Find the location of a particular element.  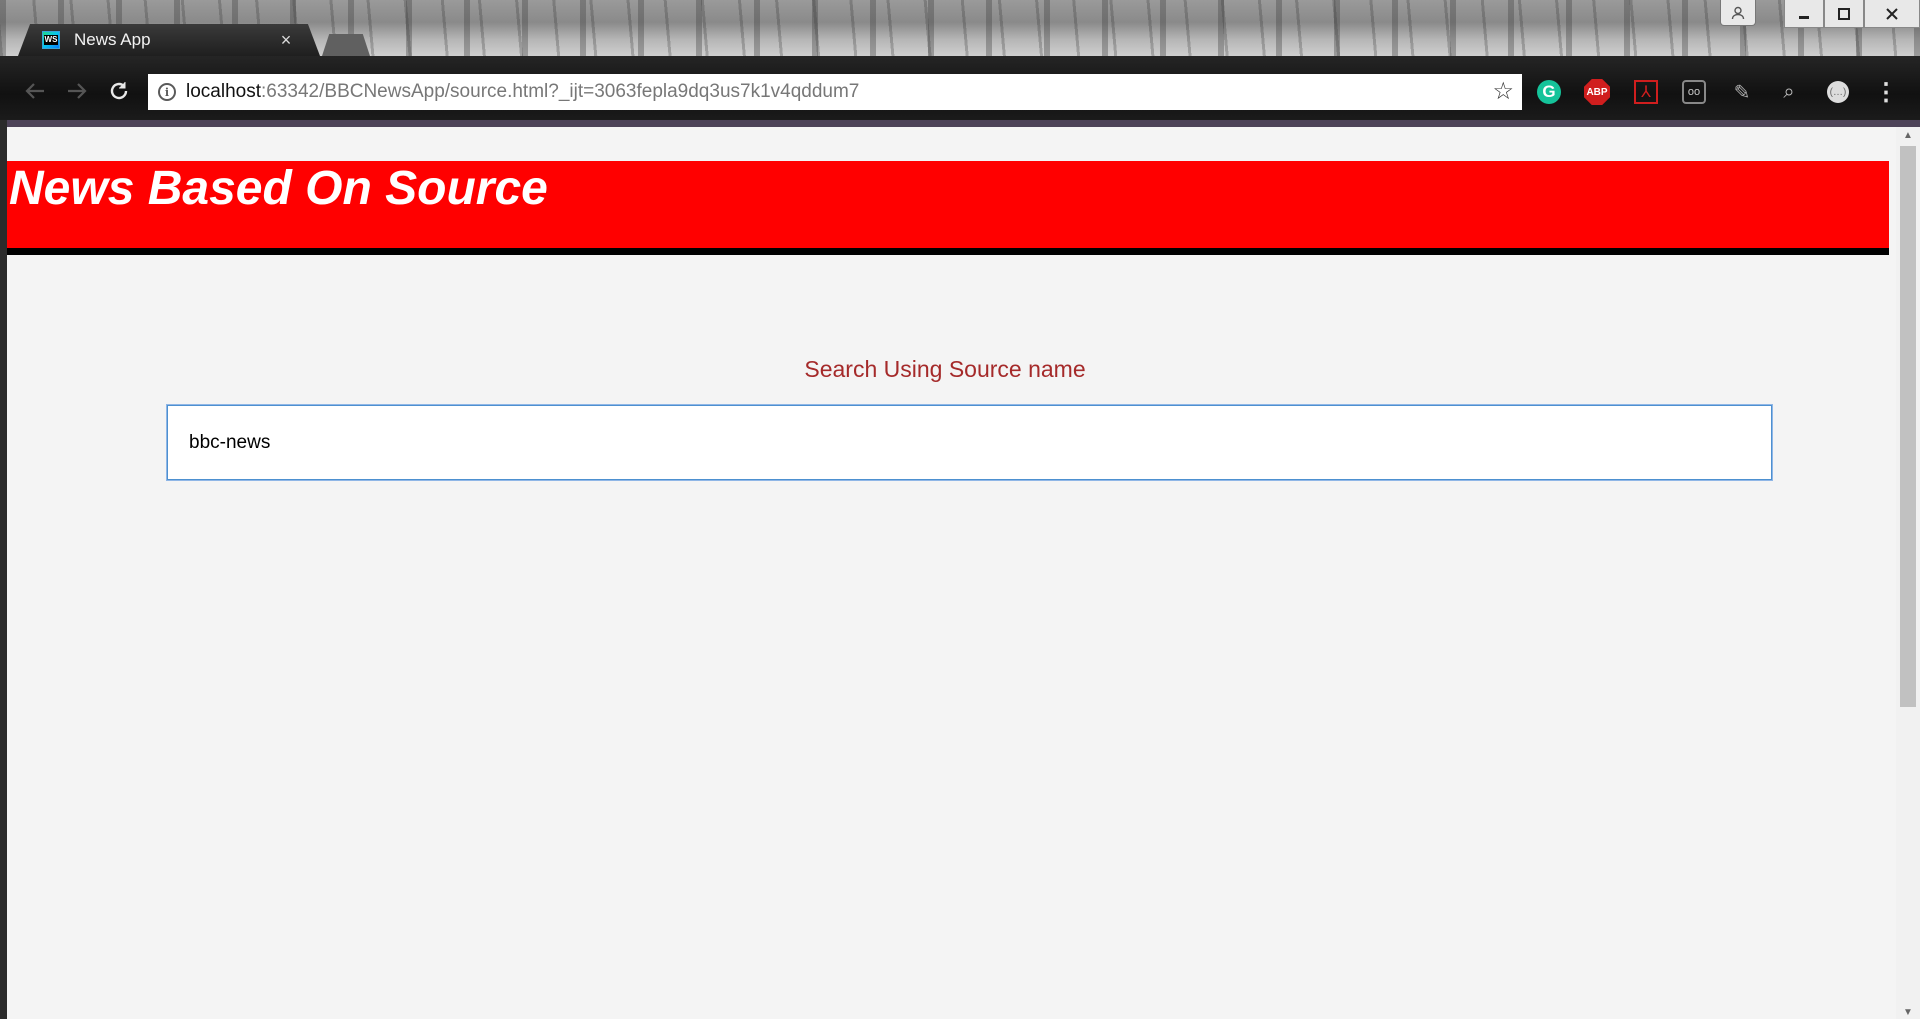

window-titlebar: WS News App × is located at coordinates (960, 28).